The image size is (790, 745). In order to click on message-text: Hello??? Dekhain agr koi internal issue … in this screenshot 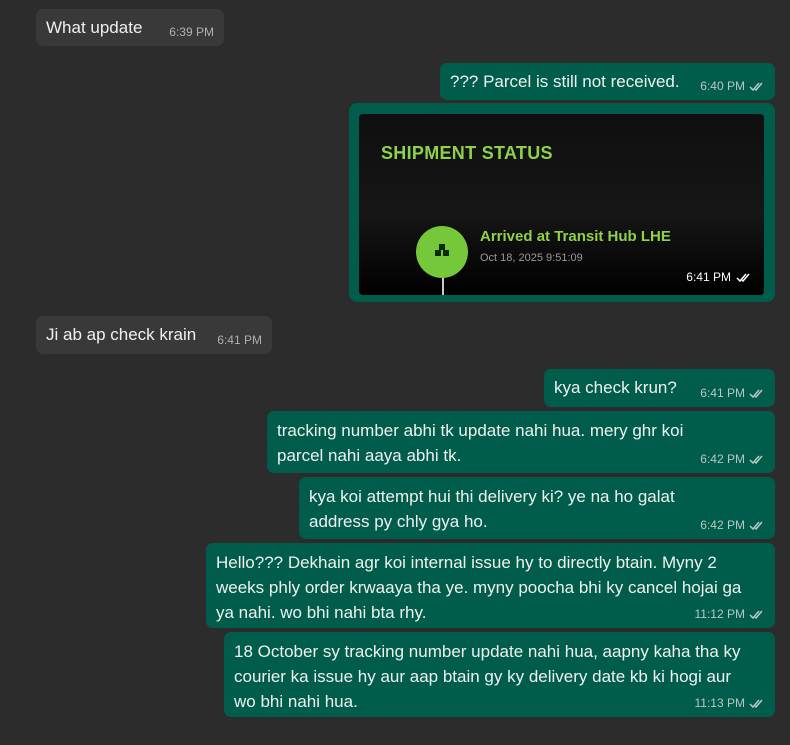, I will do `click(479, 587)`.